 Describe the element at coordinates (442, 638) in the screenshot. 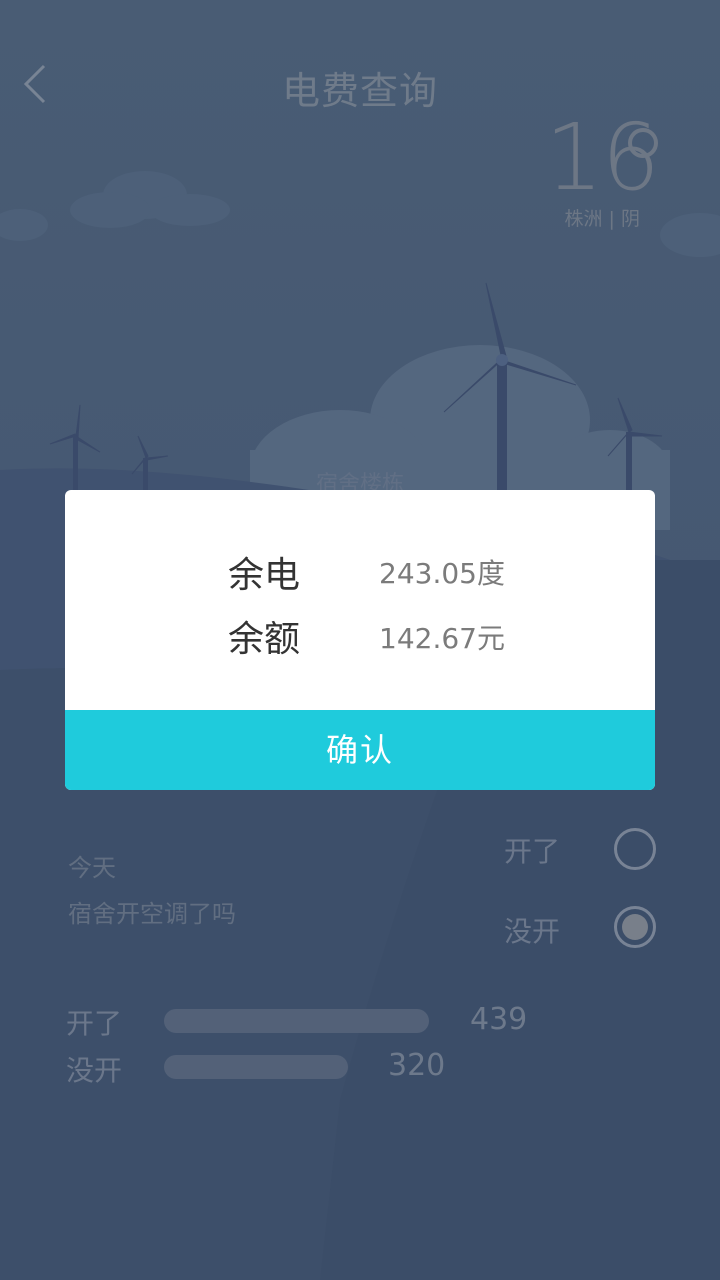

I see `remaining-balance-value: 142.67元` at that location.